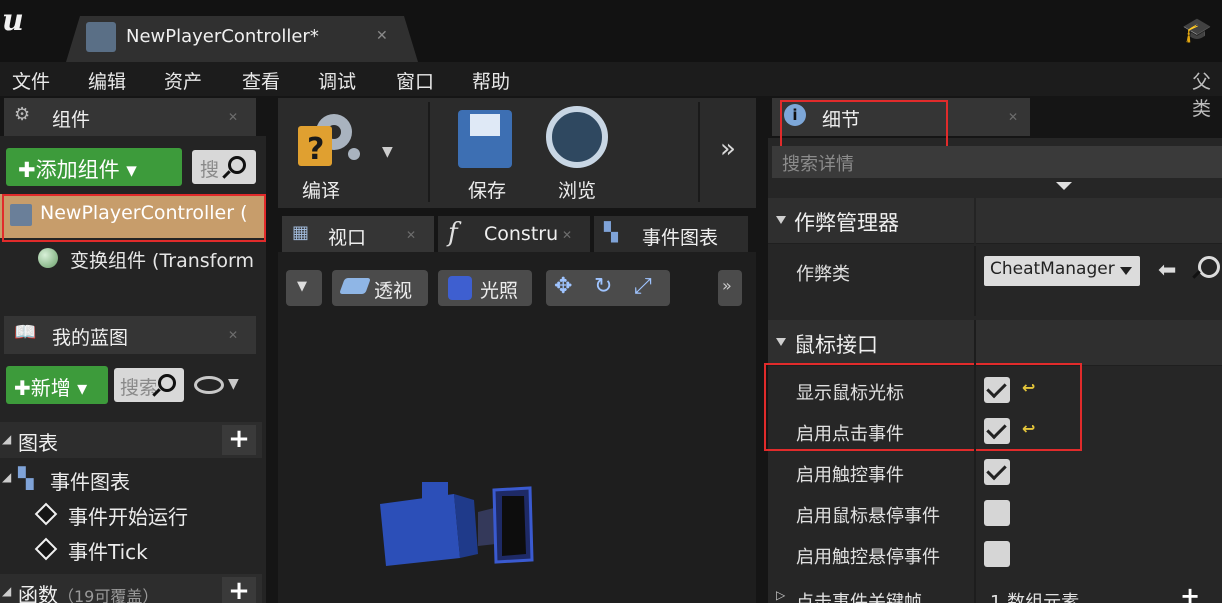 Image resolution: width=1222 pixels, height=603 pixels. I want to click on document-tab: NewPlayerController* ✕, so click(242, 39).